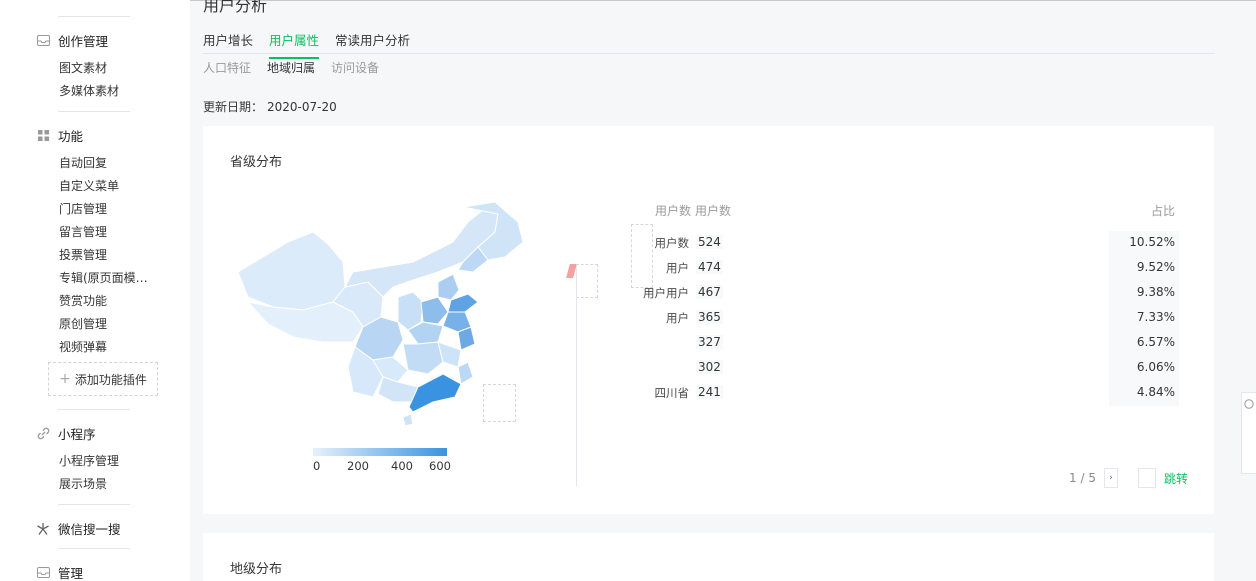  I want to click on row-value: 467, so click(709, 292).